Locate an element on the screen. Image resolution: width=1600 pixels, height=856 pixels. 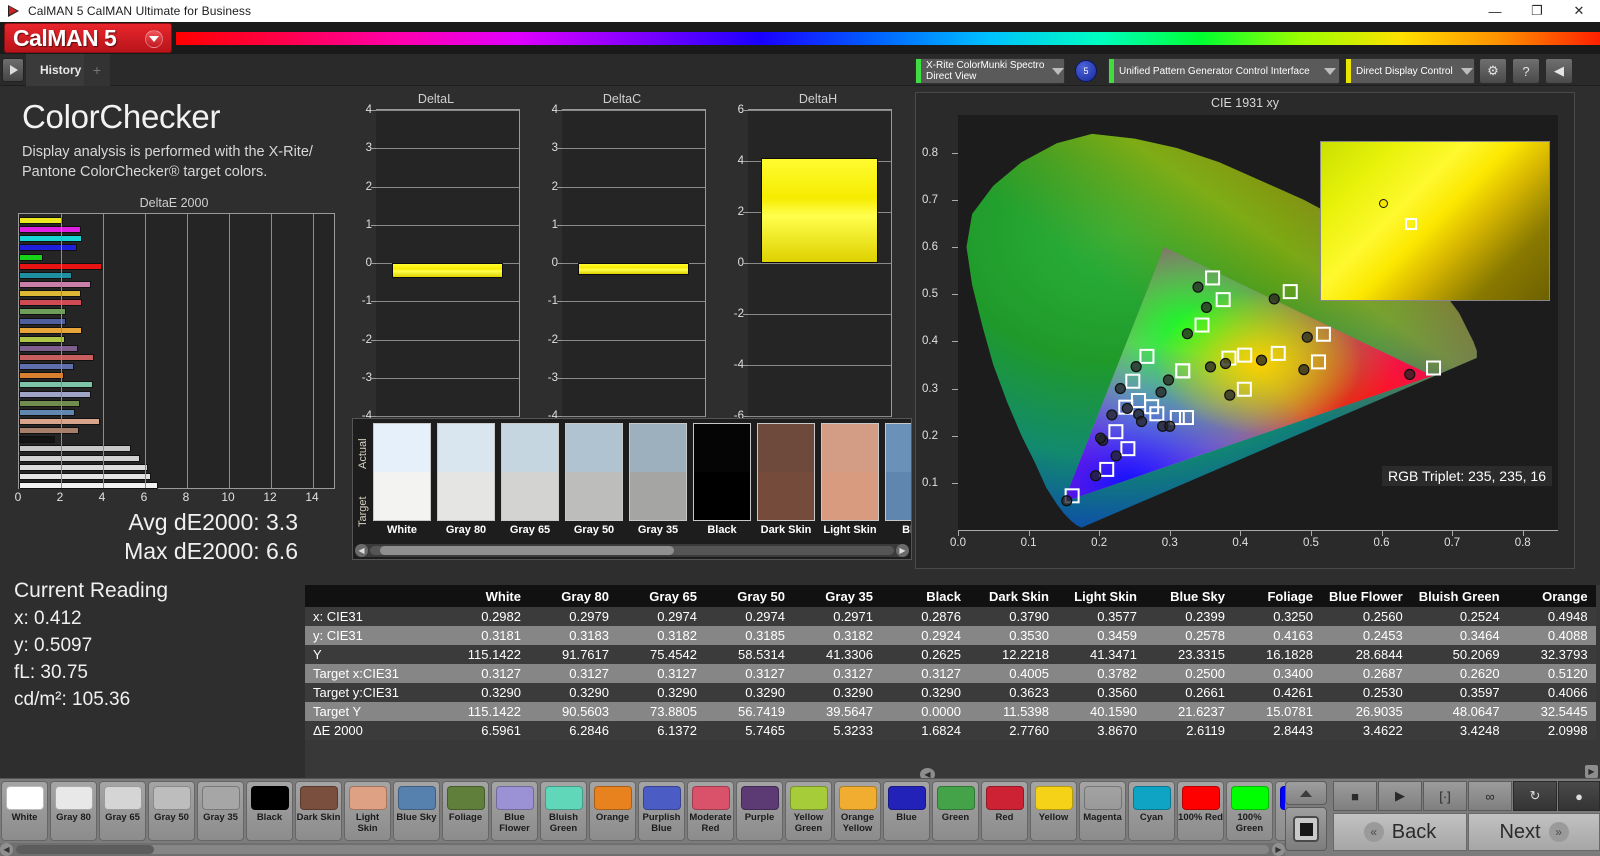
patch-button: Orange is located at coordinates (612, 811).